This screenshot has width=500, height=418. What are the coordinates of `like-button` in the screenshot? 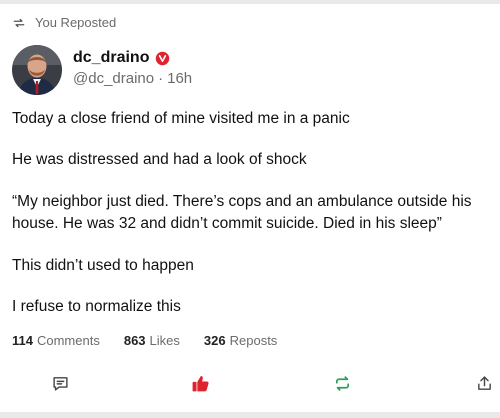 It's located at (200, 383).